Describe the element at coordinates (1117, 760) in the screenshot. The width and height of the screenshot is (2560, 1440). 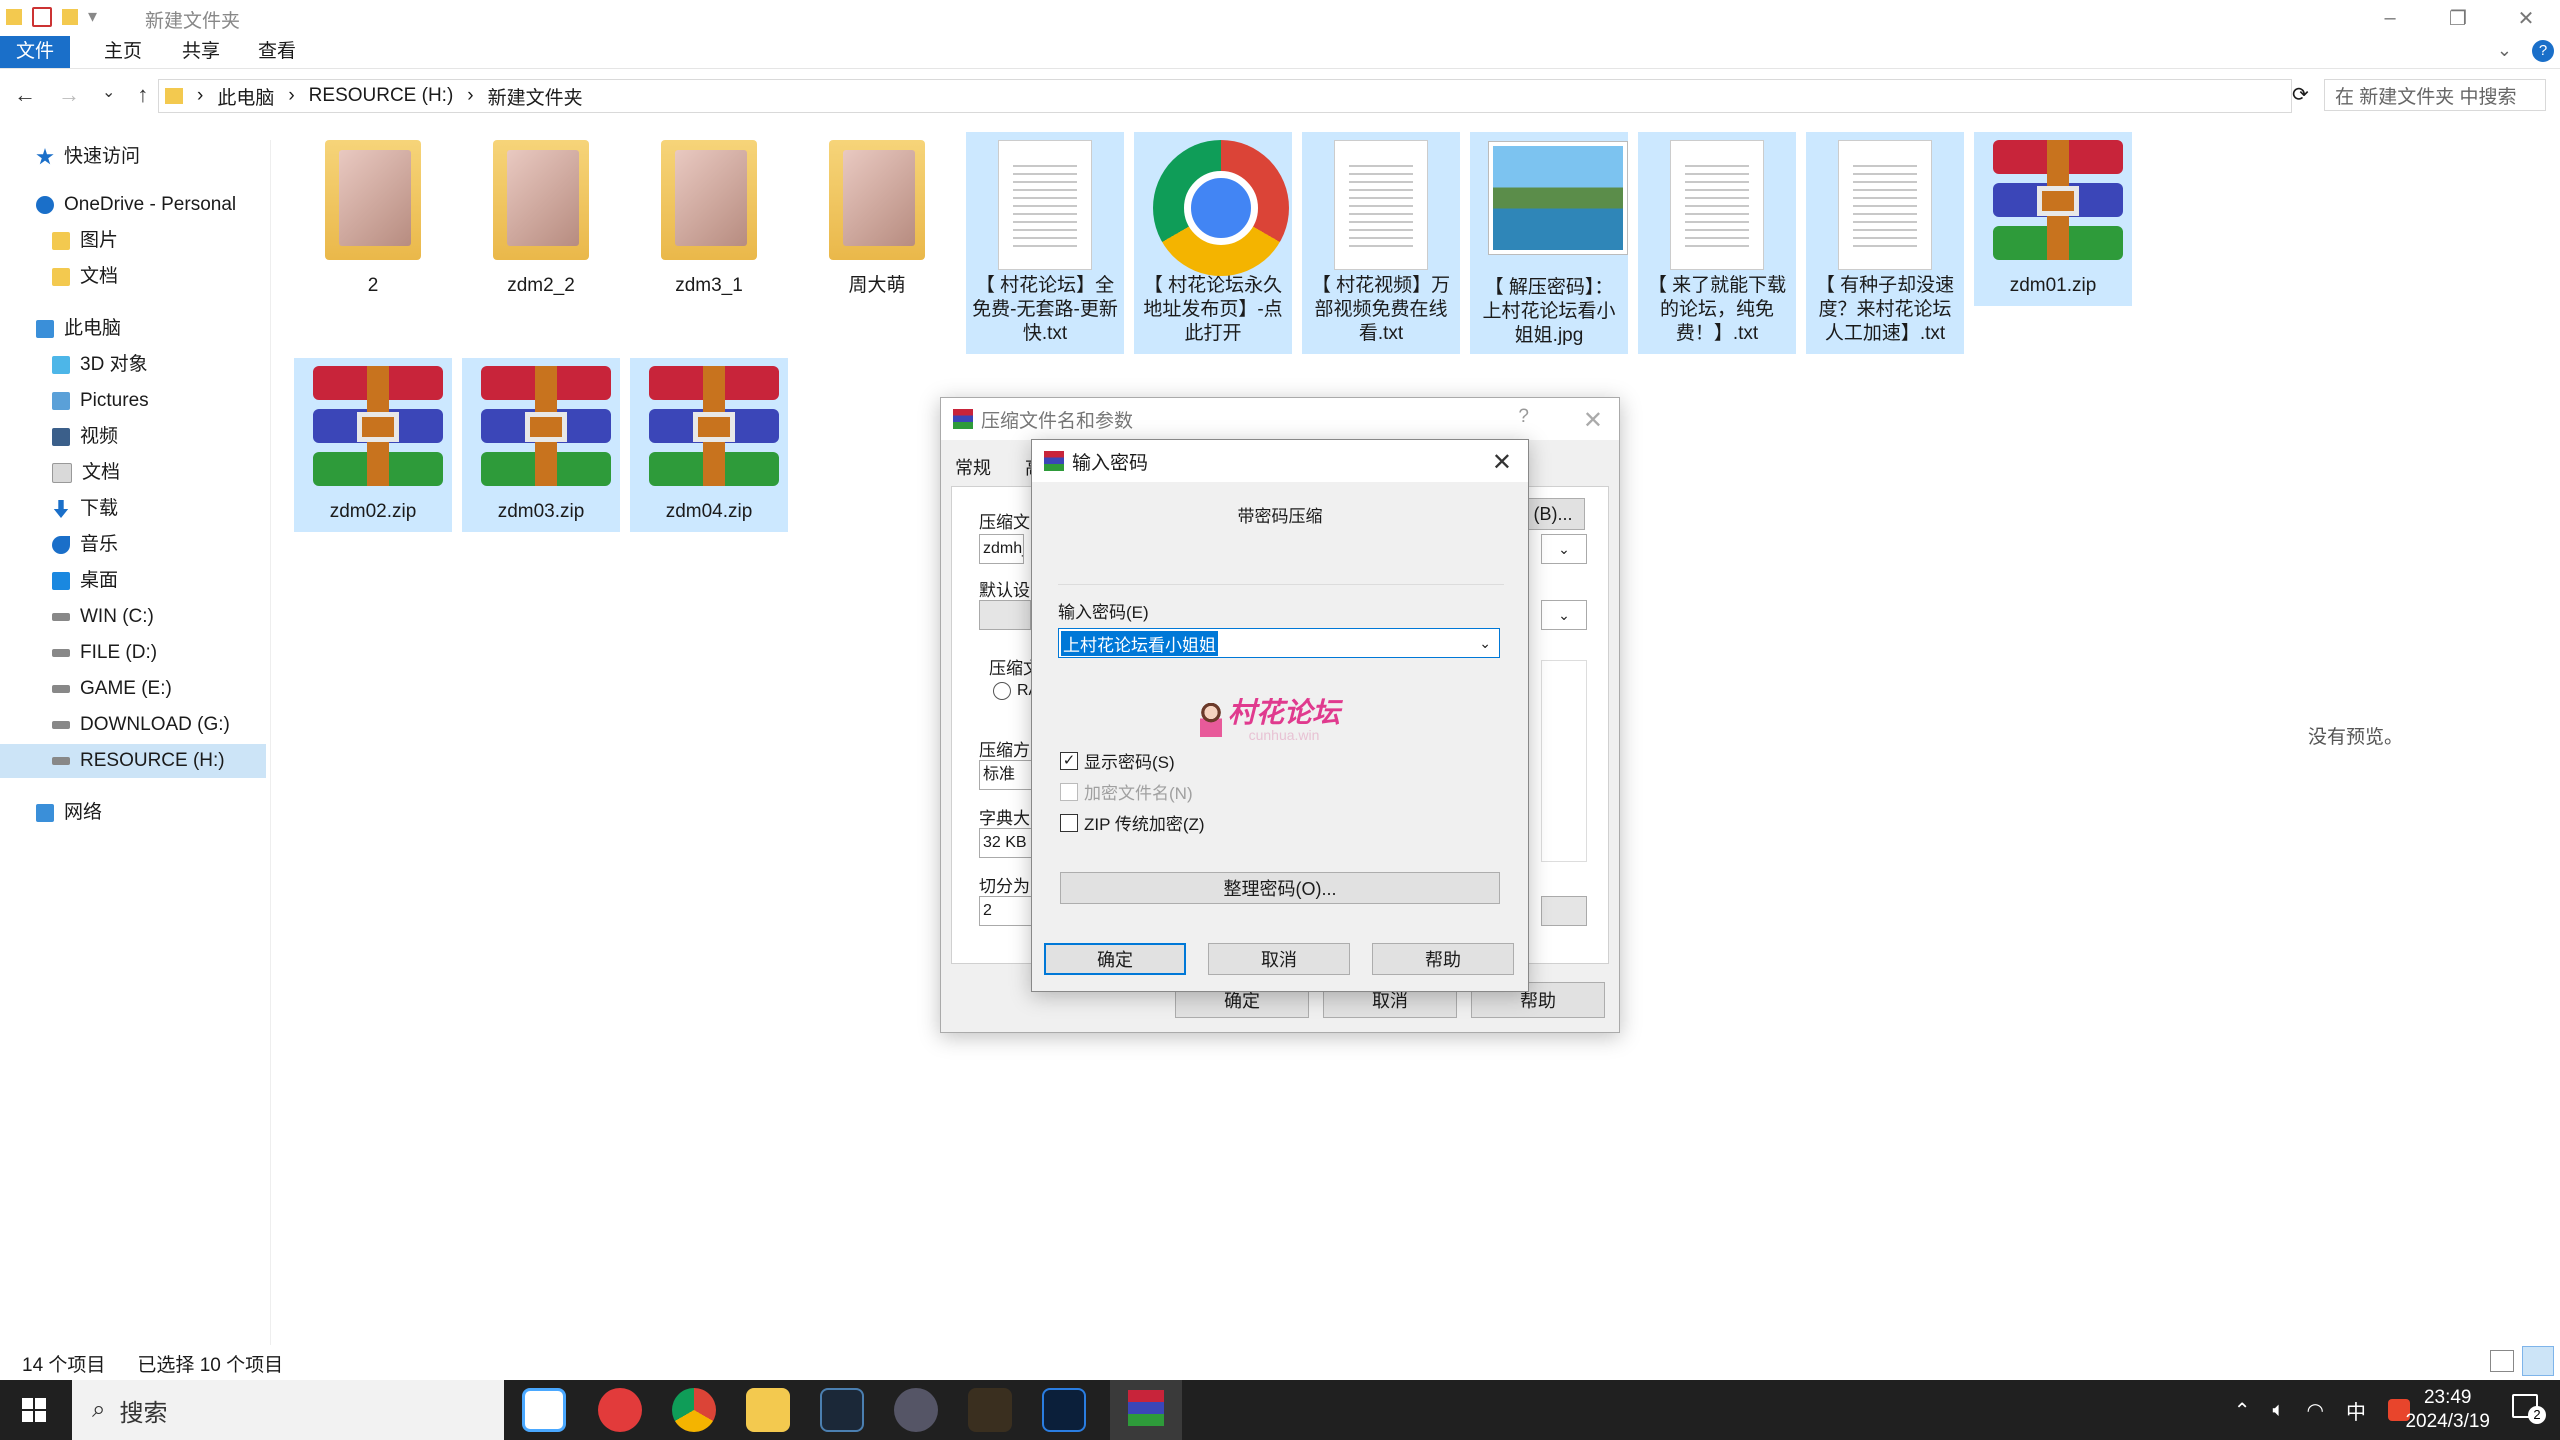
I see `show-password-checkbox: ✓ 显示密码(S)` at that location.